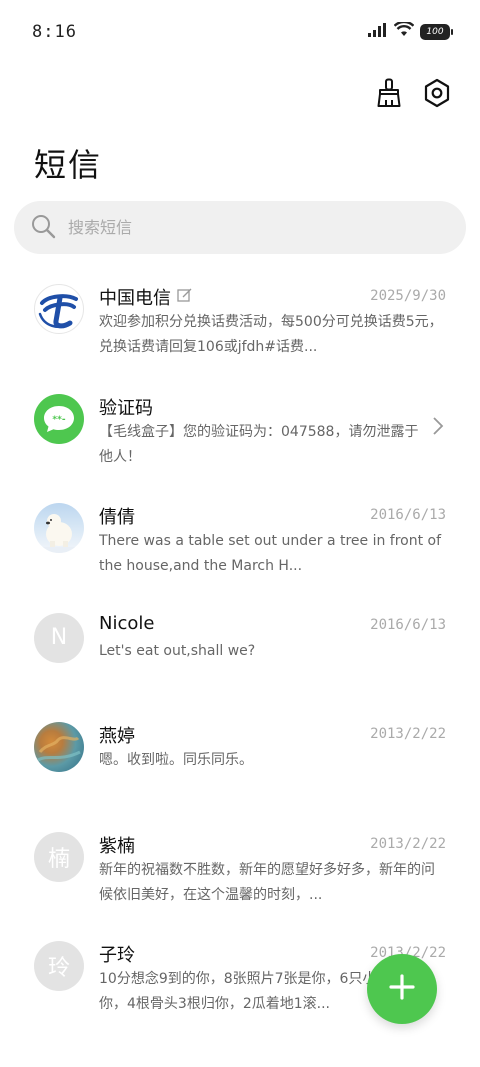 The width and height of the screenshot is (480, 1067). I want to click on contact-name: 验证码, so click(126, 407).